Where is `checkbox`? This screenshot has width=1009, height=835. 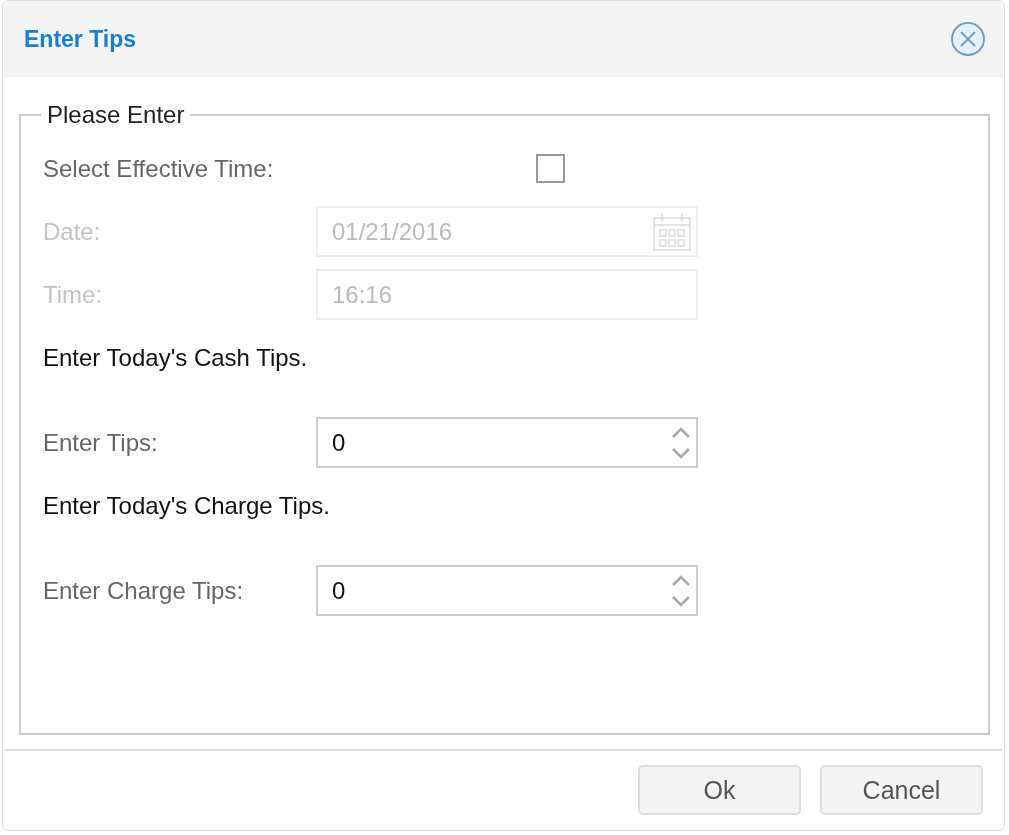 checkbox is located at coordinates (551, 168).